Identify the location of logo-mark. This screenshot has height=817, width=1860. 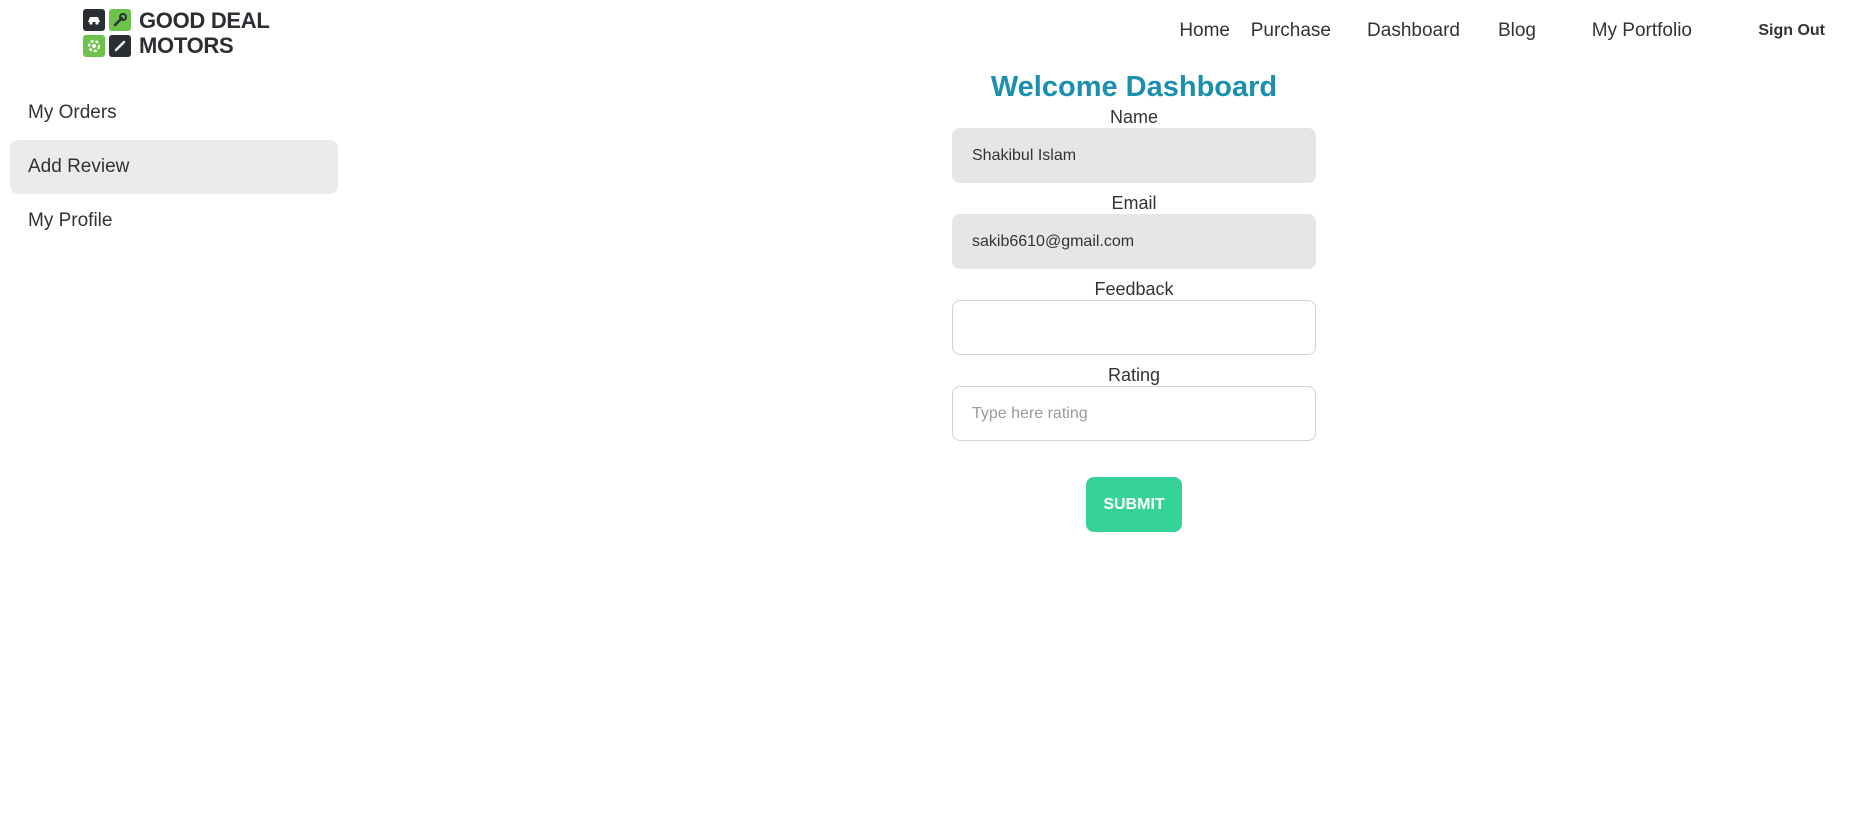
(107, 33).